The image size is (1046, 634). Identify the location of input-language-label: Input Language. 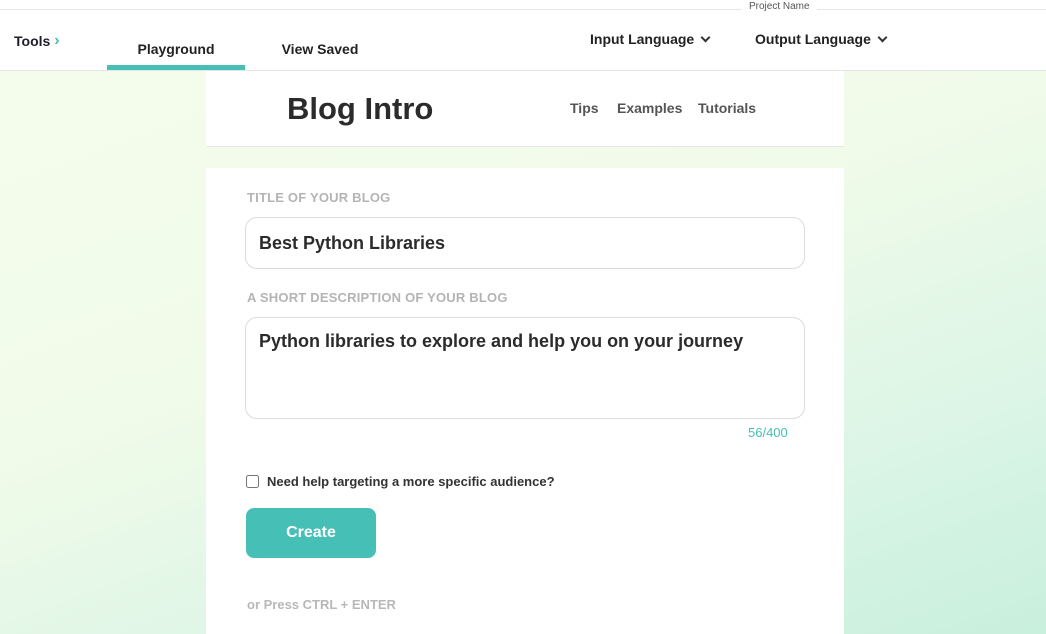
(642, 39).